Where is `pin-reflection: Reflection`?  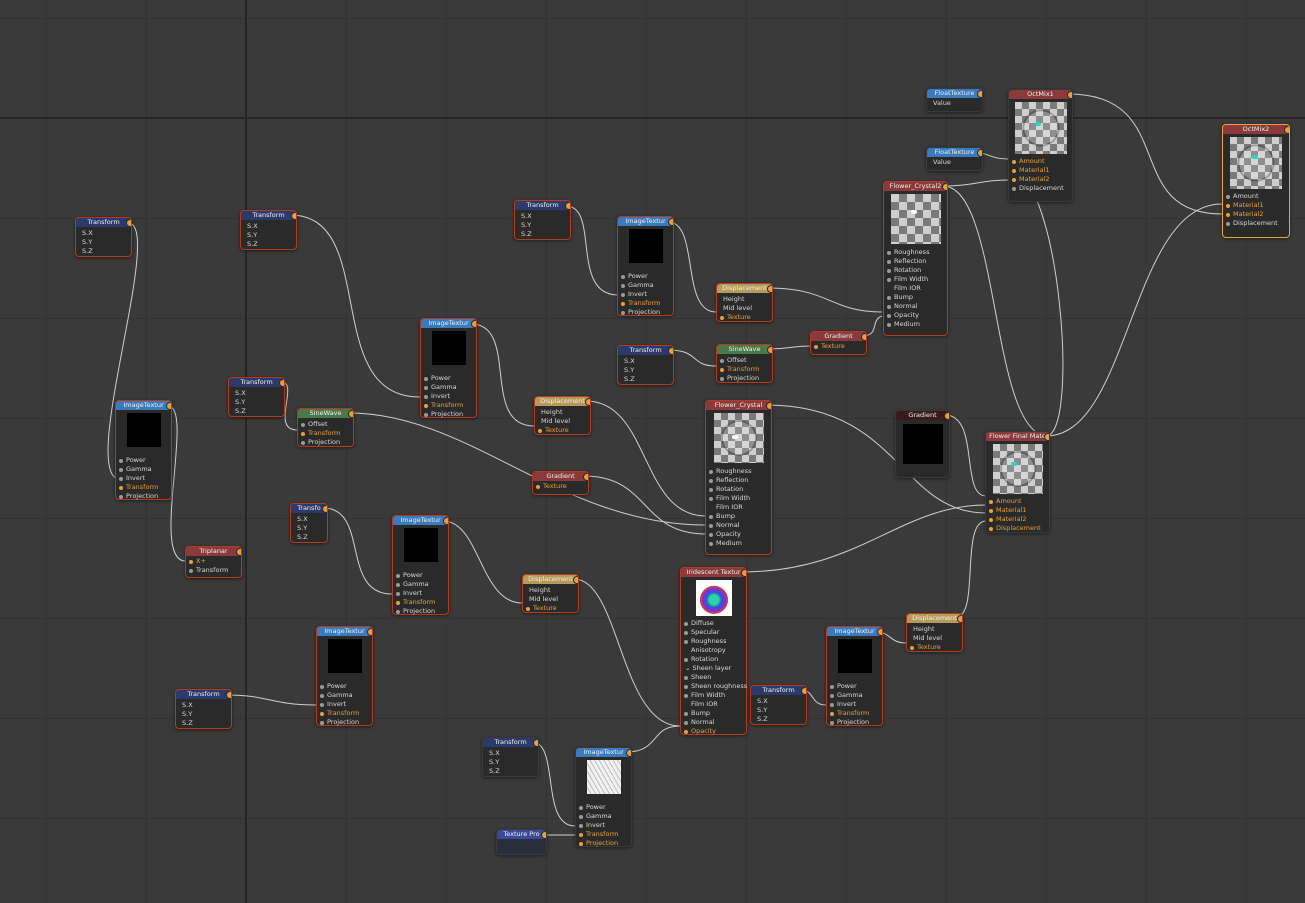
pin-reflection: Reflection is located at coordinates (915, 261).